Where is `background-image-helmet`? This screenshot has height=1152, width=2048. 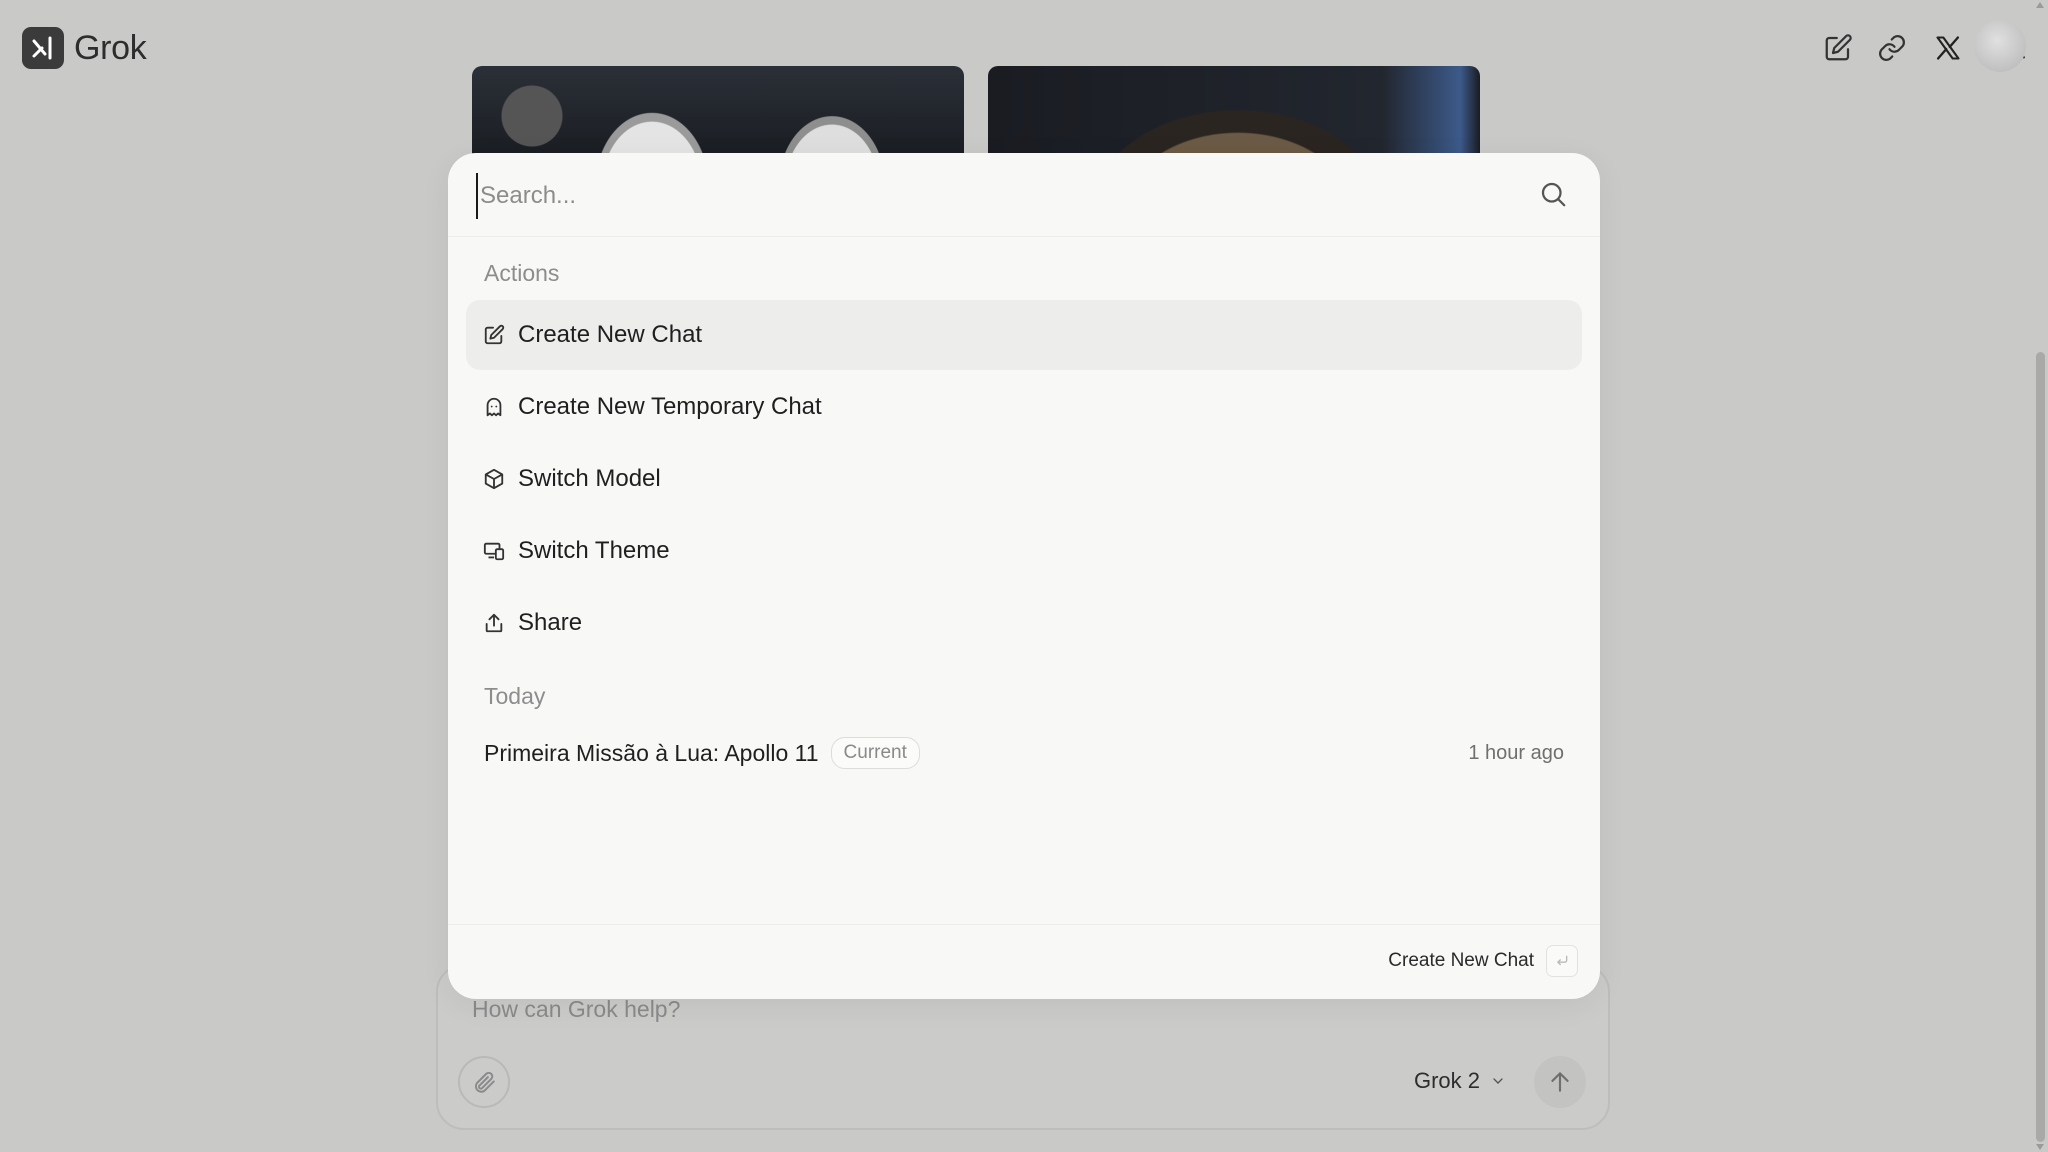 background-image-helmet is located at coordinates (1234, 111).